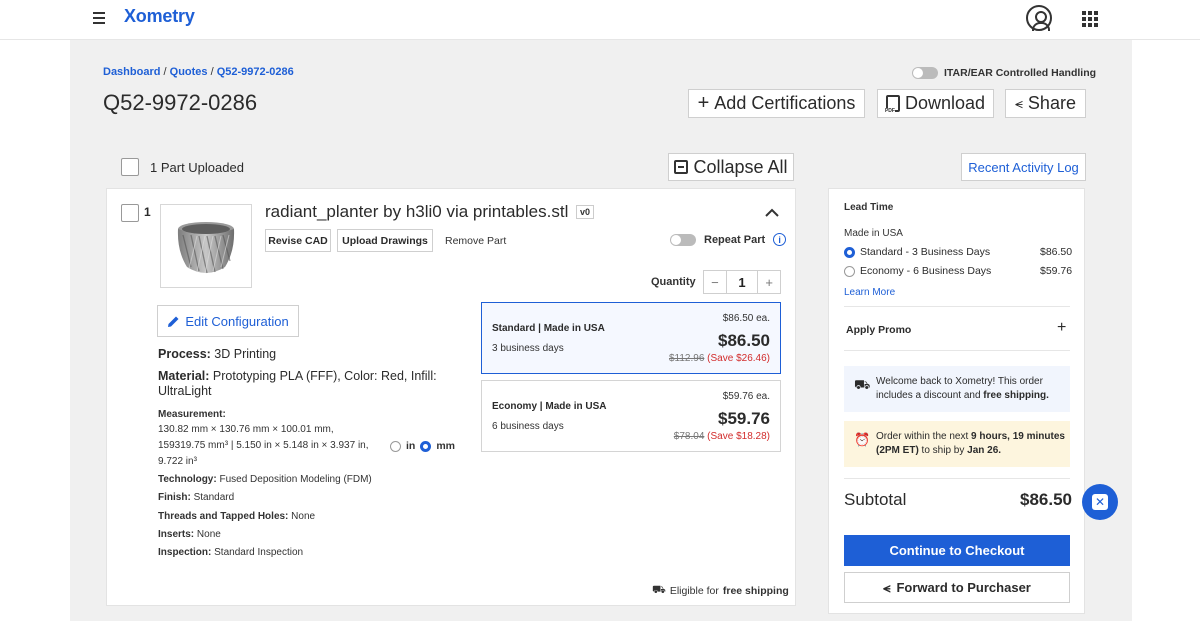  I want to click on free-shipping-note: ⛟ Eligible for free shipping, so click(720, 590).